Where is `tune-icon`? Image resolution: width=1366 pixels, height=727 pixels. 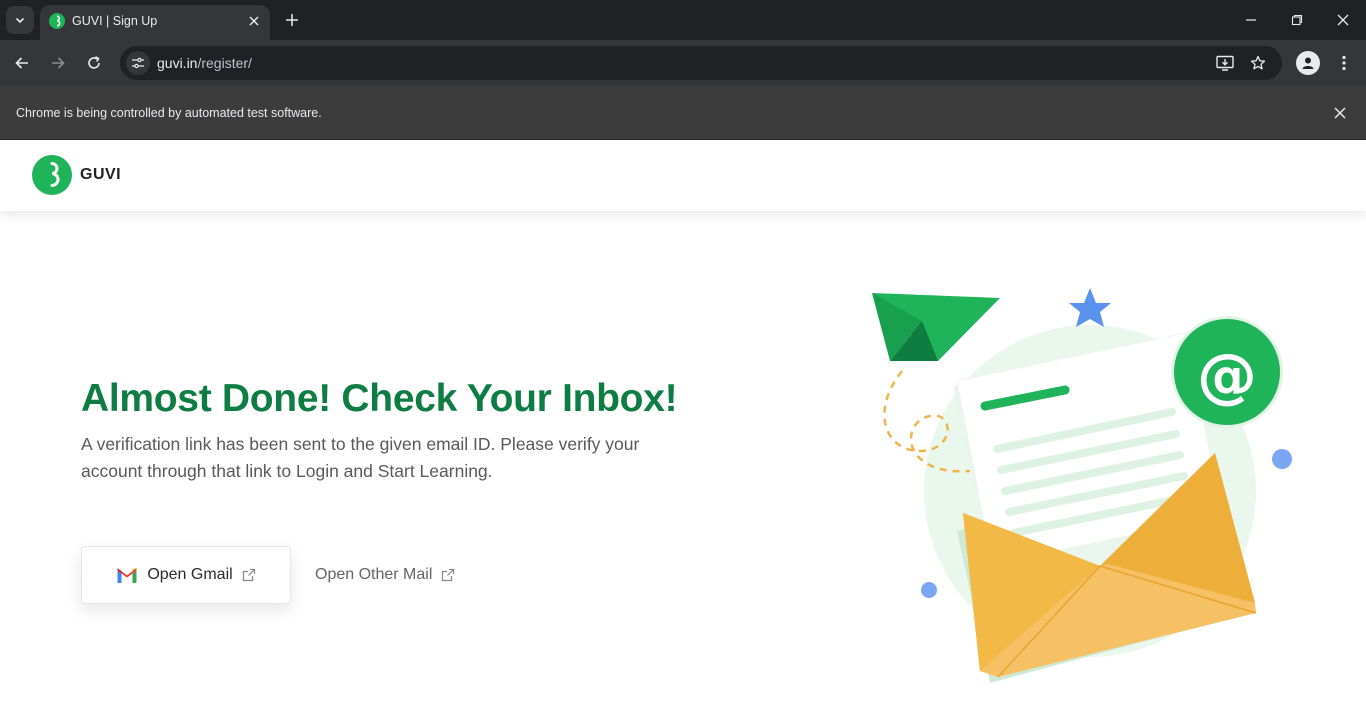 tune-icon is located at coordinates (138, 63).